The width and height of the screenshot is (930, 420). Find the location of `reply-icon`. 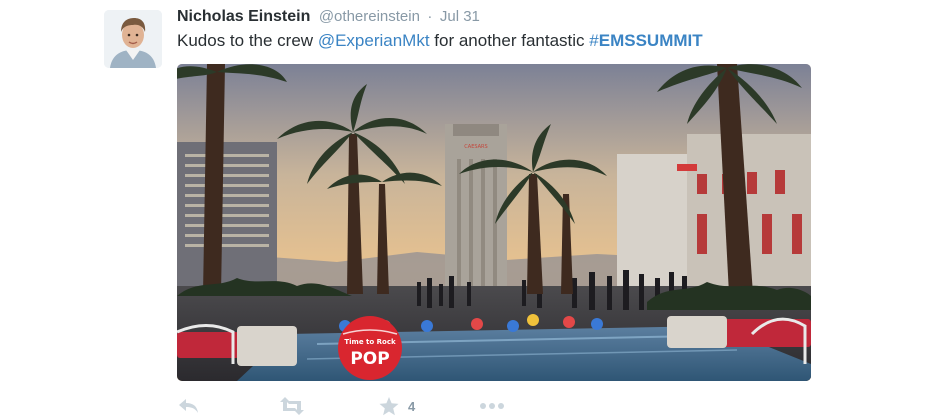

reply-icon is located at coordinates (188, 406).